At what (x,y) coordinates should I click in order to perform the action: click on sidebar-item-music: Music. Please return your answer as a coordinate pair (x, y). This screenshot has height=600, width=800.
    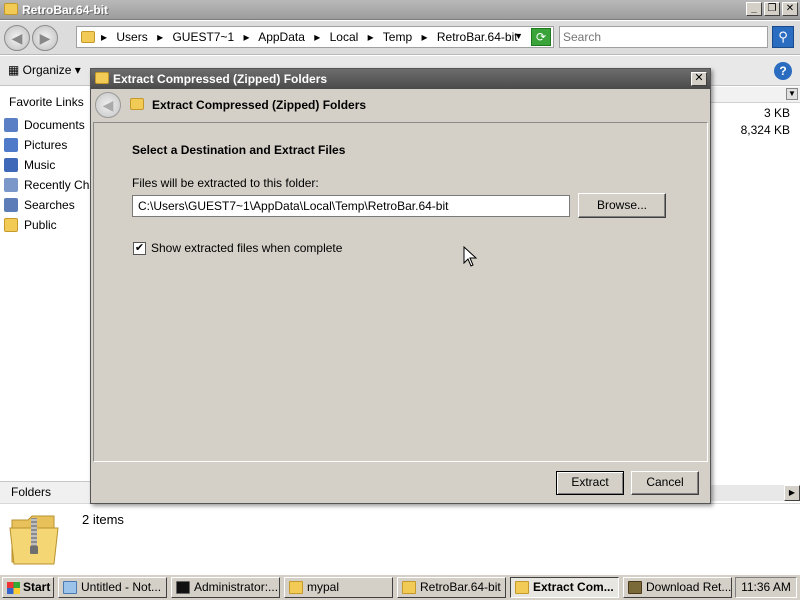
    Looking at the image, I should click on (29, 166).